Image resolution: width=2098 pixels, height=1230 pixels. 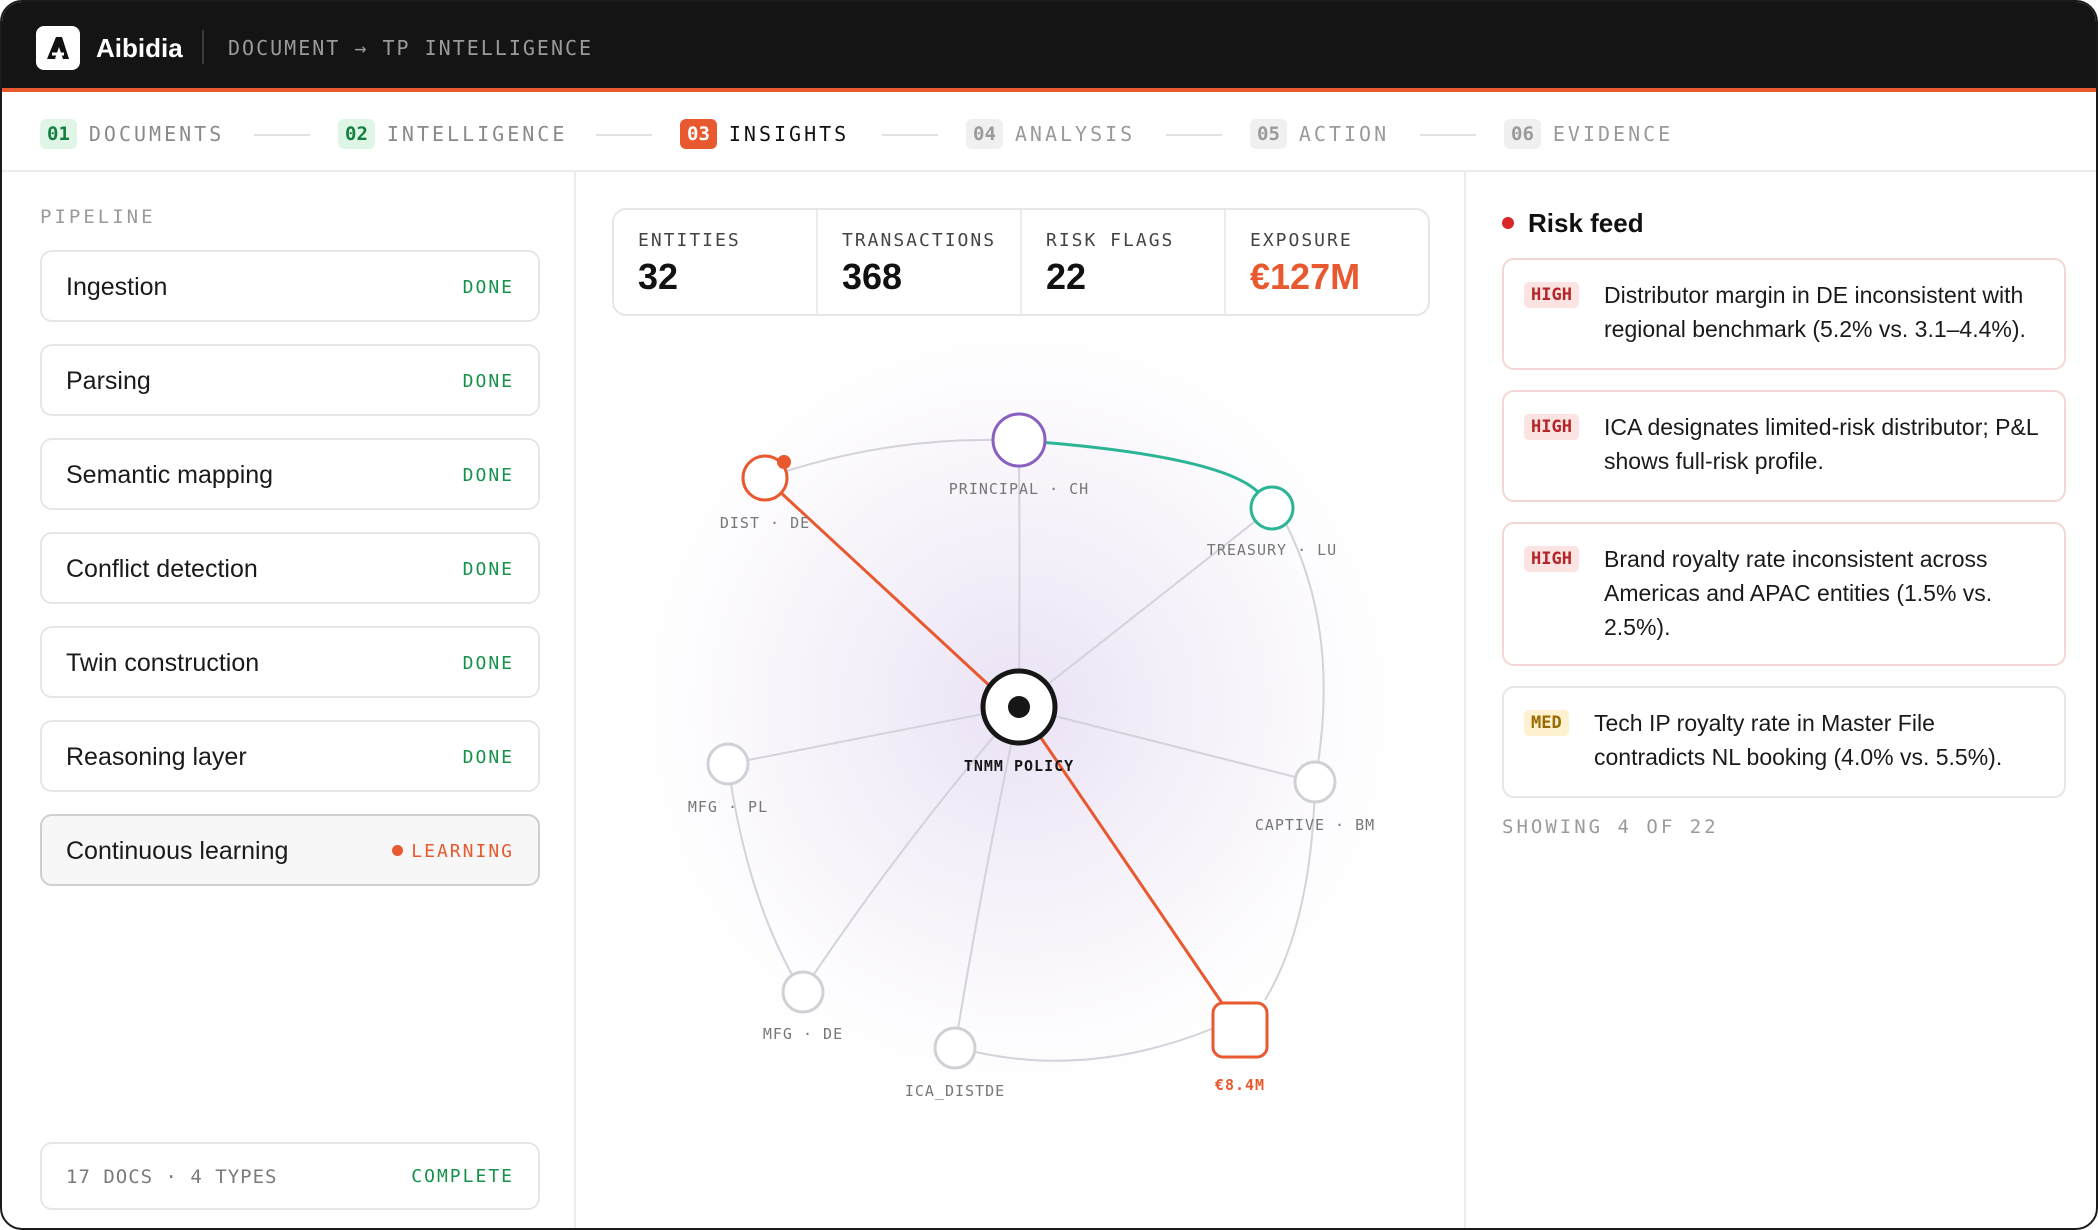 What do you see at coordinates (477, 134) in the screenshot?
I see `step-label: INTELLIGENCE` at bounding box center [477, 134].